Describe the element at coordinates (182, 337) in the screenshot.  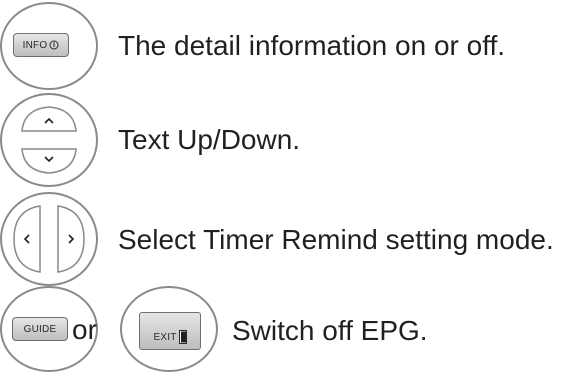
I see `exit-door-icon` at that location.